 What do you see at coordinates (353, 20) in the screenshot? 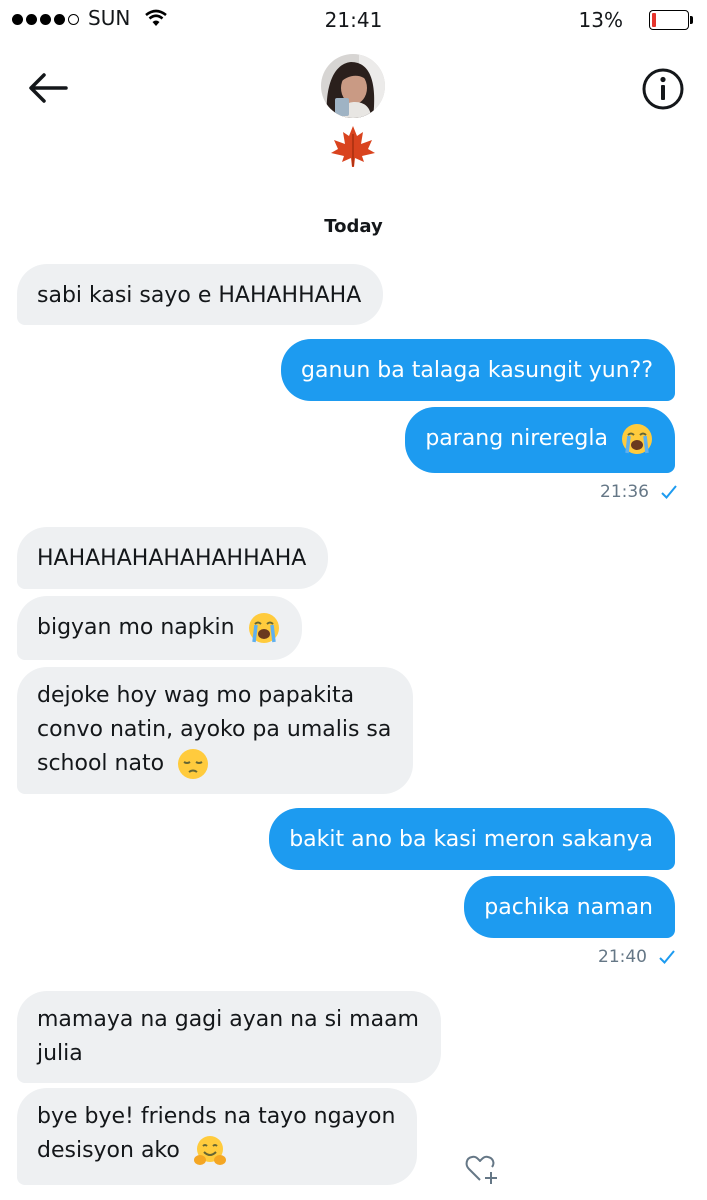
I see `status-bar: SUN 21:41 13%` at bounding box center [353, 20].